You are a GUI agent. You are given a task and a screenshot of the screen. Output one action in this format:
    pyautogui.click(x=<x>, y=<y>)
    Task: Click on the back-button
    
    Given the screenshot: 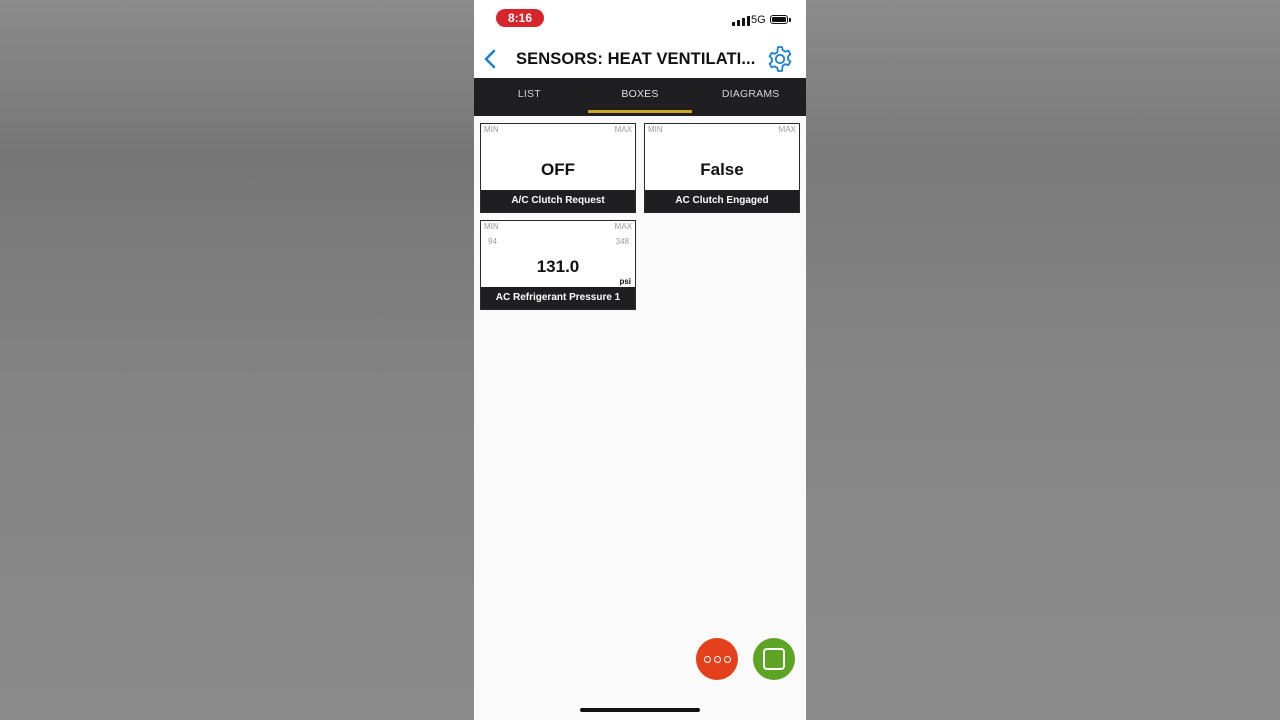 What is the action you would take?
    pyautogui.click(x=490, y=59)
    